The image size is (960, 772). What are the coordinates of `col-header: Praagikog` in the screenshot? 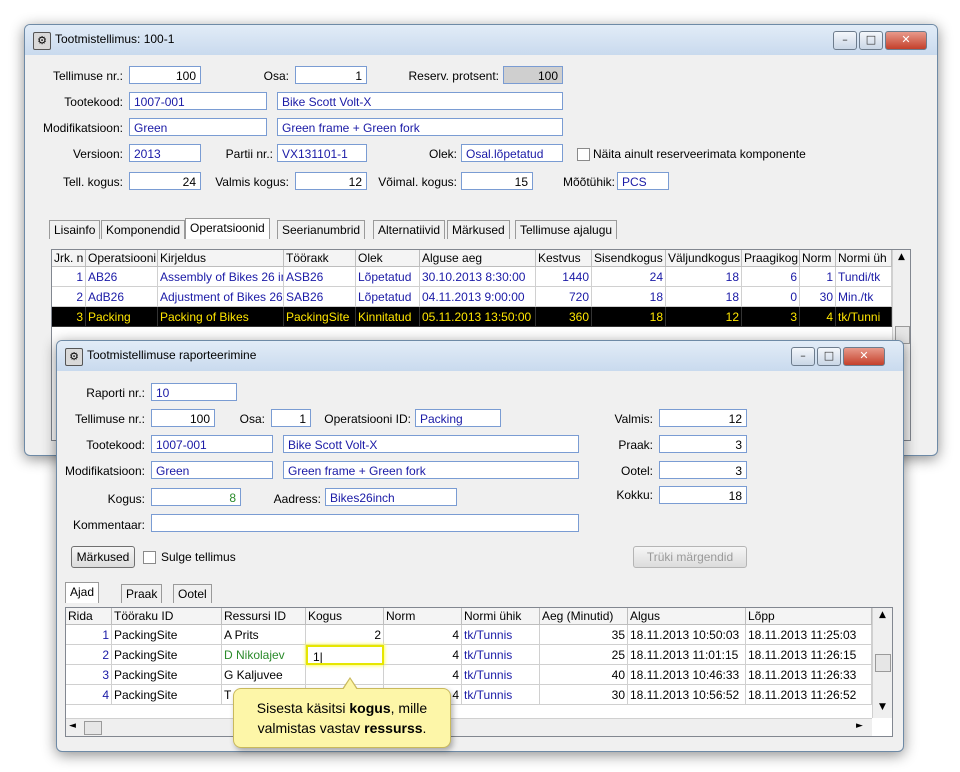 It's located at (771, 258).